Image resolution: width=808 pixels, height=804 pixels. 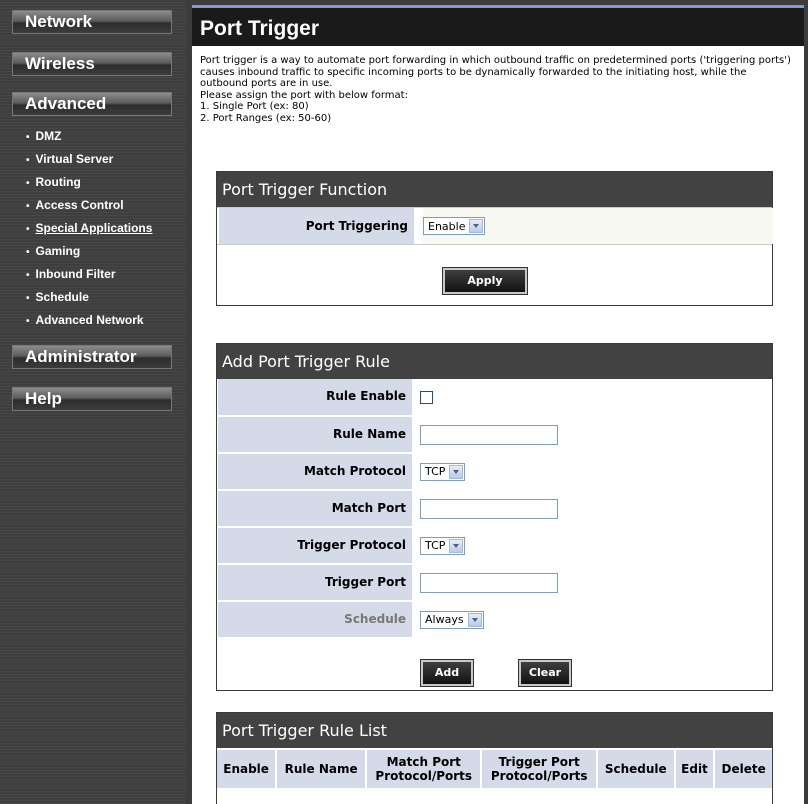 I want to click on intro-format-single: 1. Single Port (ex: 80), so click(x=254, y=106).